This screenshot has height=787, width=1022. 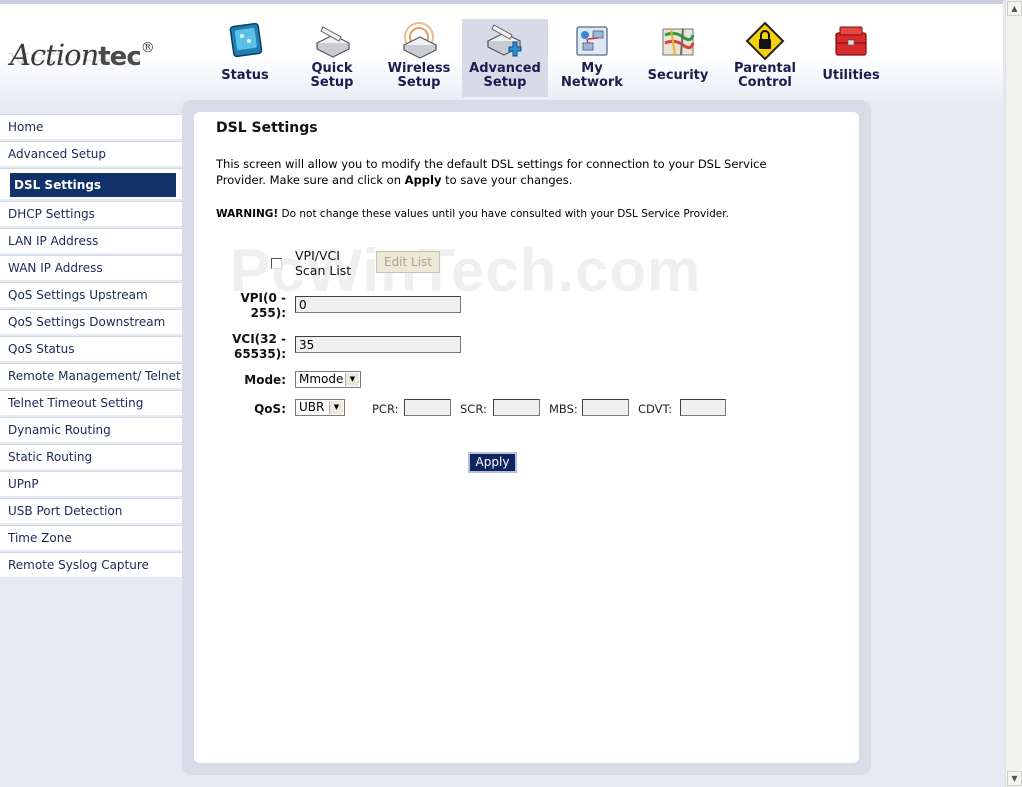 What do you see at coordinates (91, 483) in the screenshot?
I see `sidebar-item-upnp: UPnP` at bounding box center [91, 483].